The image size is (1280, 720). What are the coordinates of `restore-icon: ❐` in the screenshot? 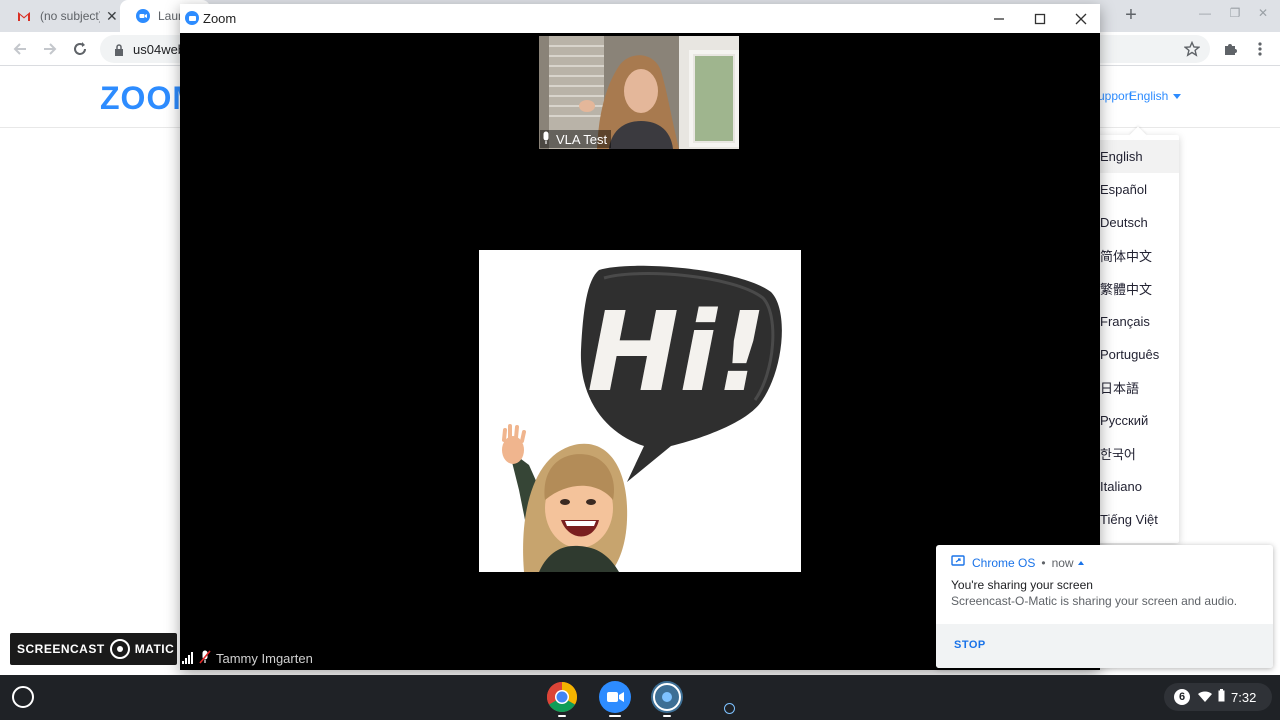 It's located at (1235, 16).